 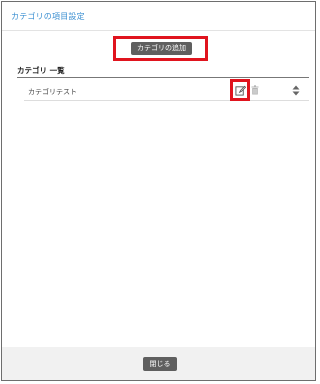 I want to click on edit-icon, so click(x=240, y=90).